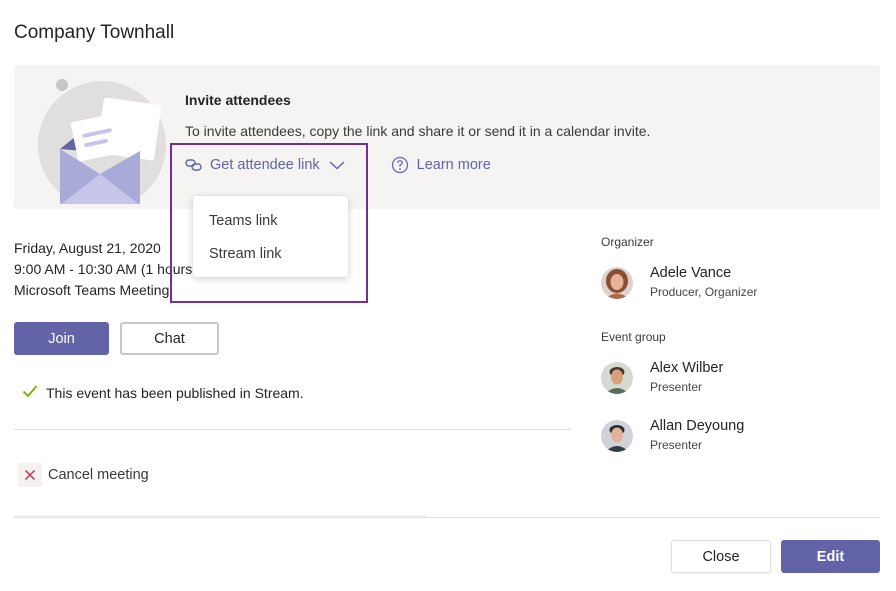  Describe the element at coordinates (243, 221) in the screenshot. I see `dropdown-item-teams-link: Teams link` at that location.